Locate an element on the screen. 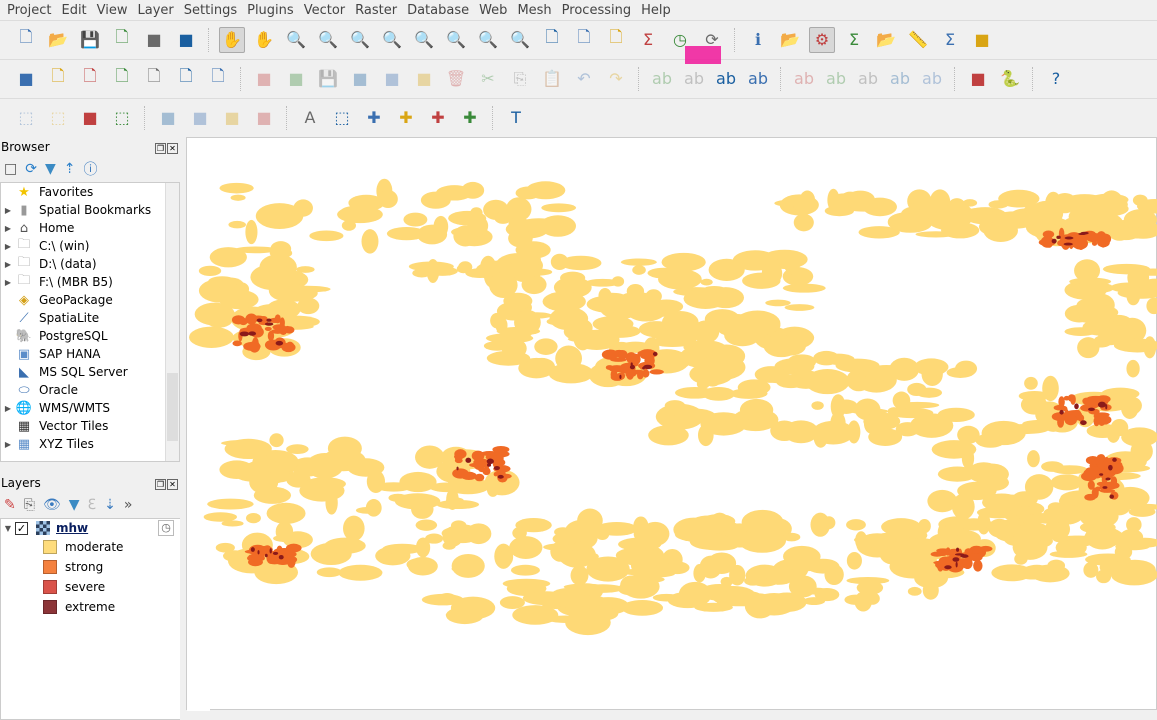 This screenshot has height=720, width=1157. more-icon: » is located at coordinates (128, 505).